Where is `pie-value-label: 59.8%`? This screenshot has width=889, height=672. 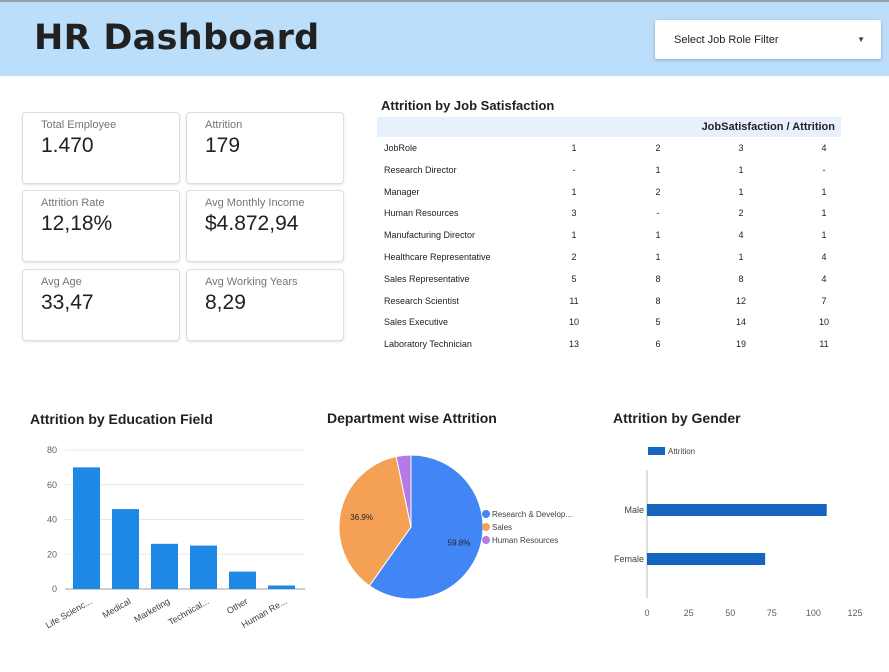
pie-value-label: 59.8% is located at coordinates (459, 542).